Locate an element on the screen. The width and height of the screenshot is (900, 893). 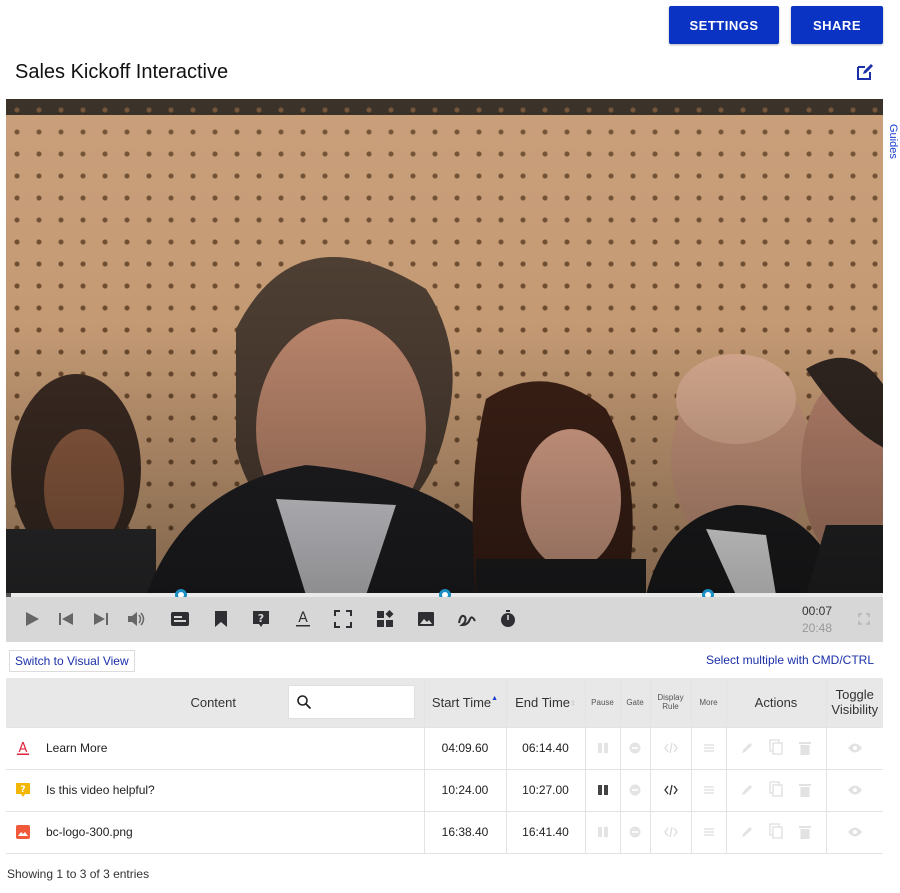
toggle-visibility-column-header: Toggle Visibility is located at coordinates (854, 703).